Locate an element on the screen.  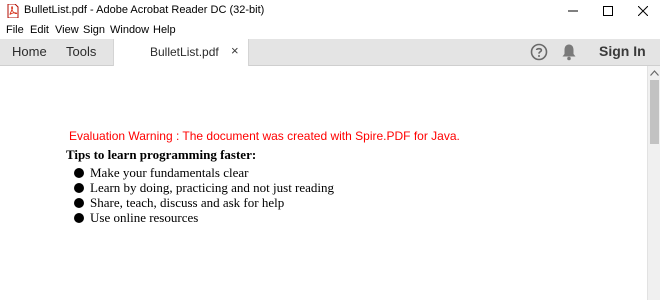
bullet-text: Use online resources is located at coordinates (144, 217).